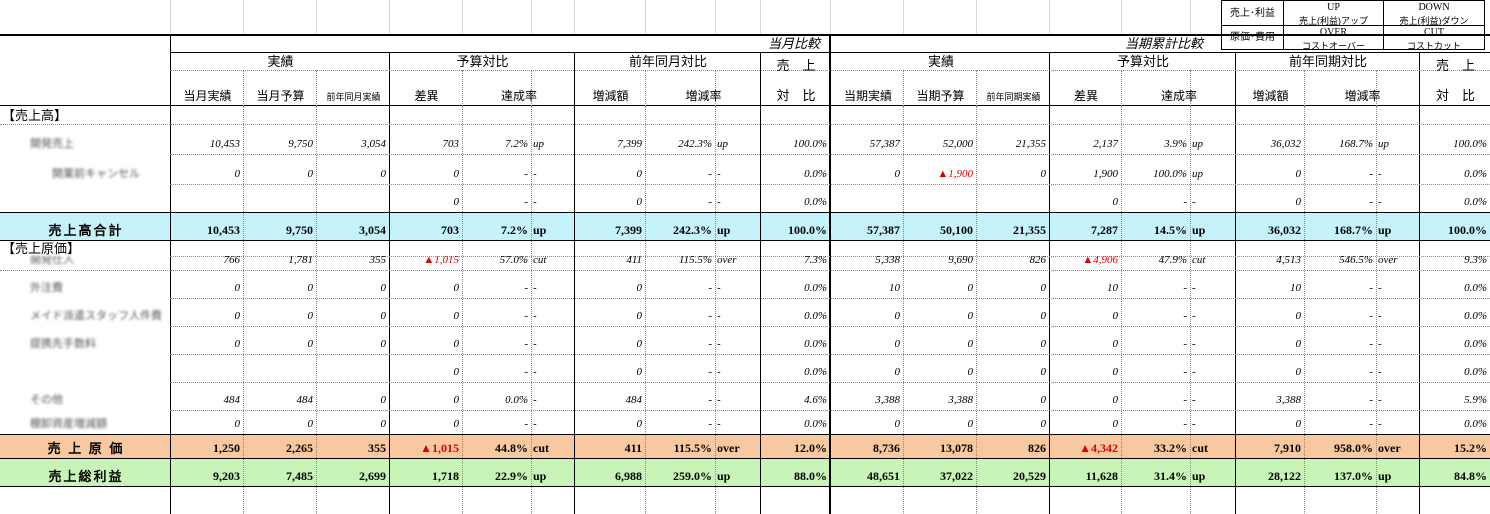 This screenshot has width=1490, height=514. What do you see at coordinates (956, 476) in the screenshot?
I see `value-cell: 37,022` at bounding box center [956, 476].